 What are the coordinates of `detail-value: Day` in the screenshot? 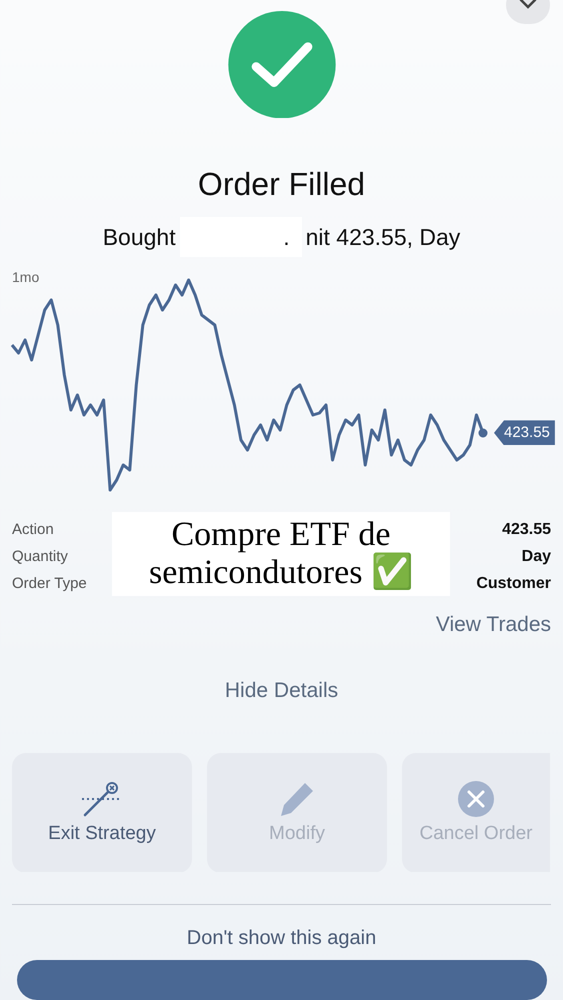 It's located at (536, 557).